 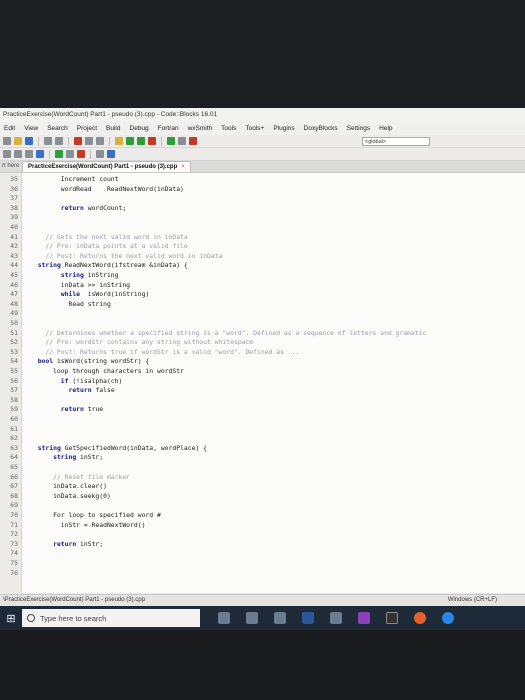 I want to click on code-line: 56 if (!isalpha(ch), so click(x=262, y=382).